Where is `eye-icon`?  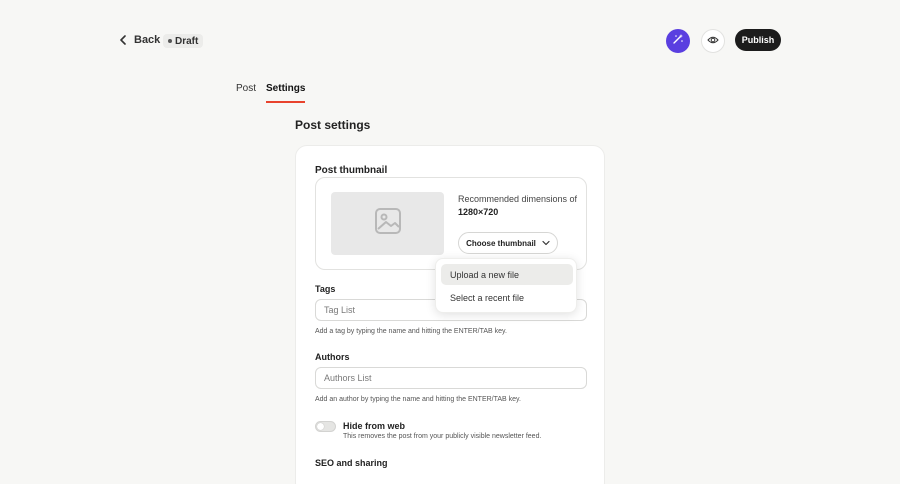
eye-icon is located at coordinates (713, 41).